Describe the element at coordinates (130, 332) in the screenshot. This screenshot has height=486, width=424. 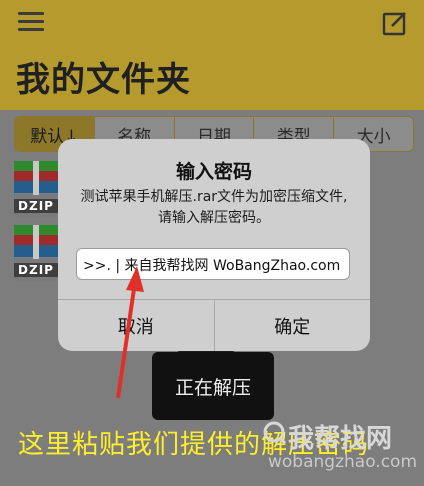
I see `annotation-arrow-icon` at that location.